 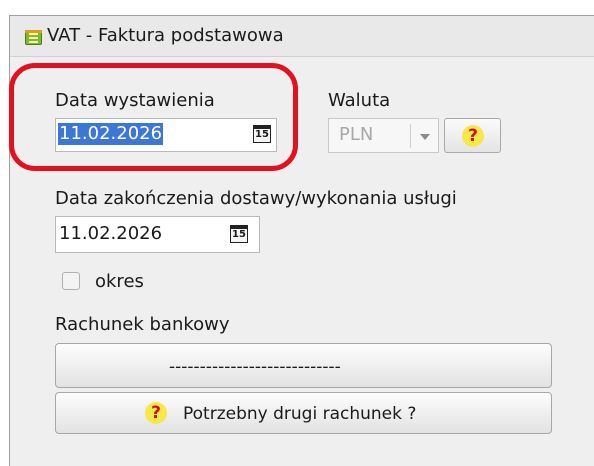 What do you see at coordinates (71, 281) in the screenshot?
I see `period-checkbox` at bounding box center [71, 281].